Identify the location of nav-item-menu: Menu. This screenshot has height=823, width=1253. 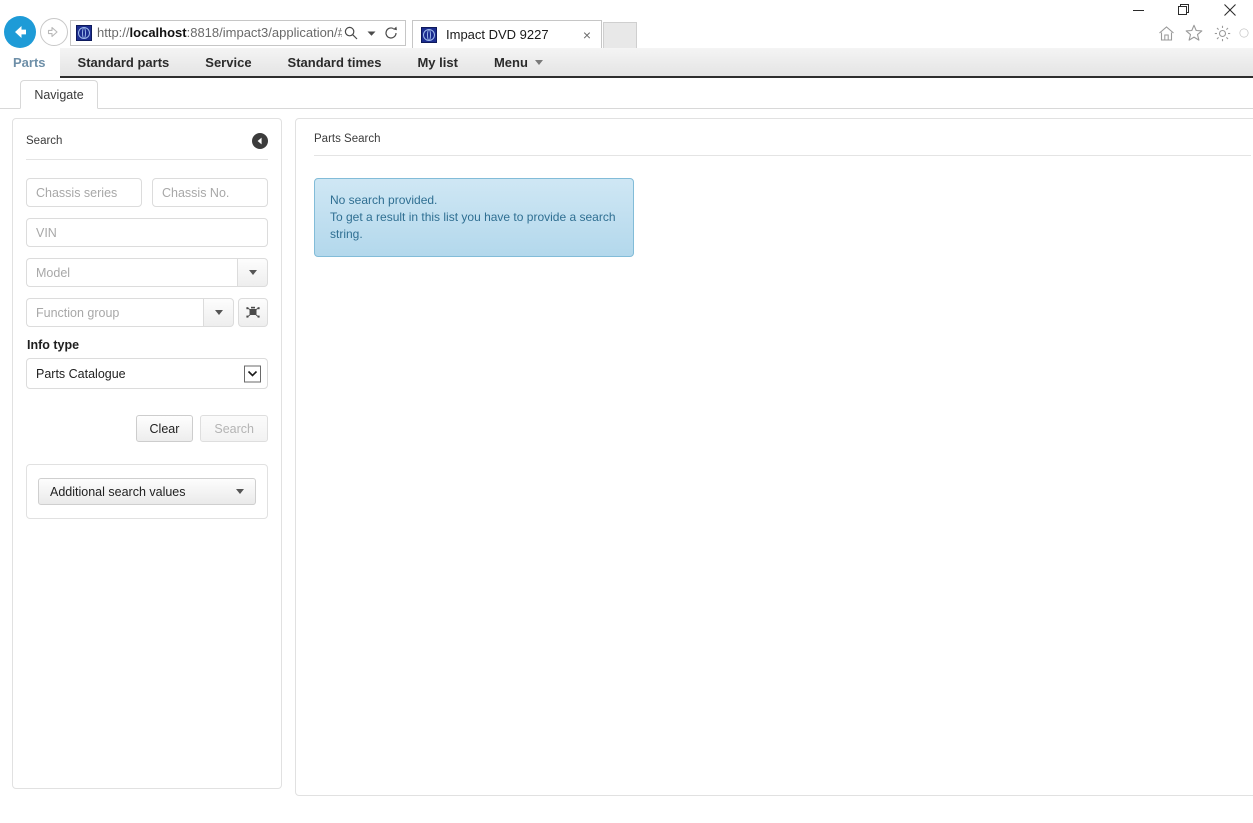
(518, 63).